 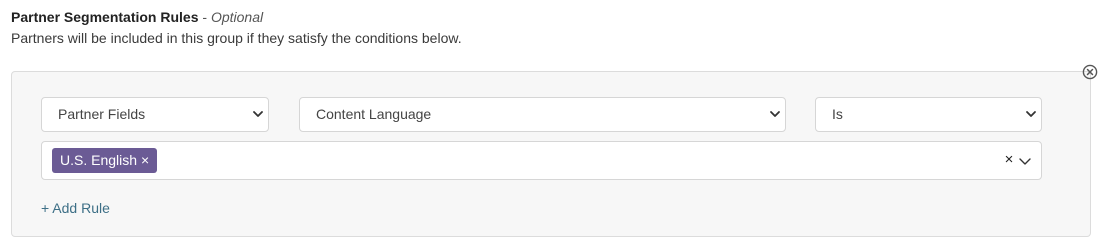 I want to click on optional-label: Optional, so click(x=237, y=17).